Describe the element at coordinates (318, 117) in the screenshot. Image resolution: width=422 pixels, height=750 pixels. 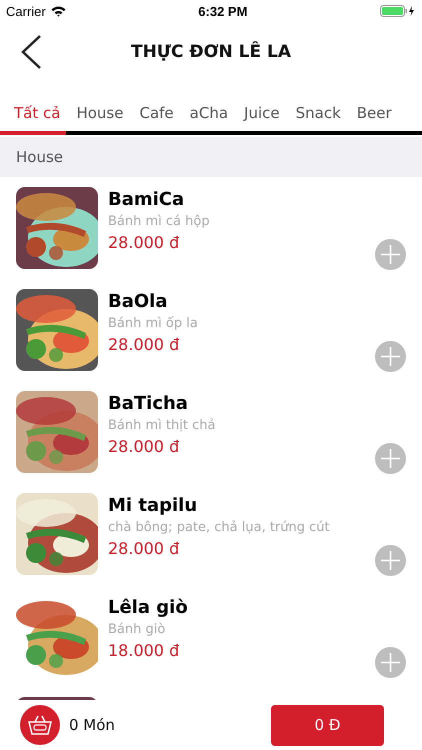
I see `category-tab: Snack` at that location.